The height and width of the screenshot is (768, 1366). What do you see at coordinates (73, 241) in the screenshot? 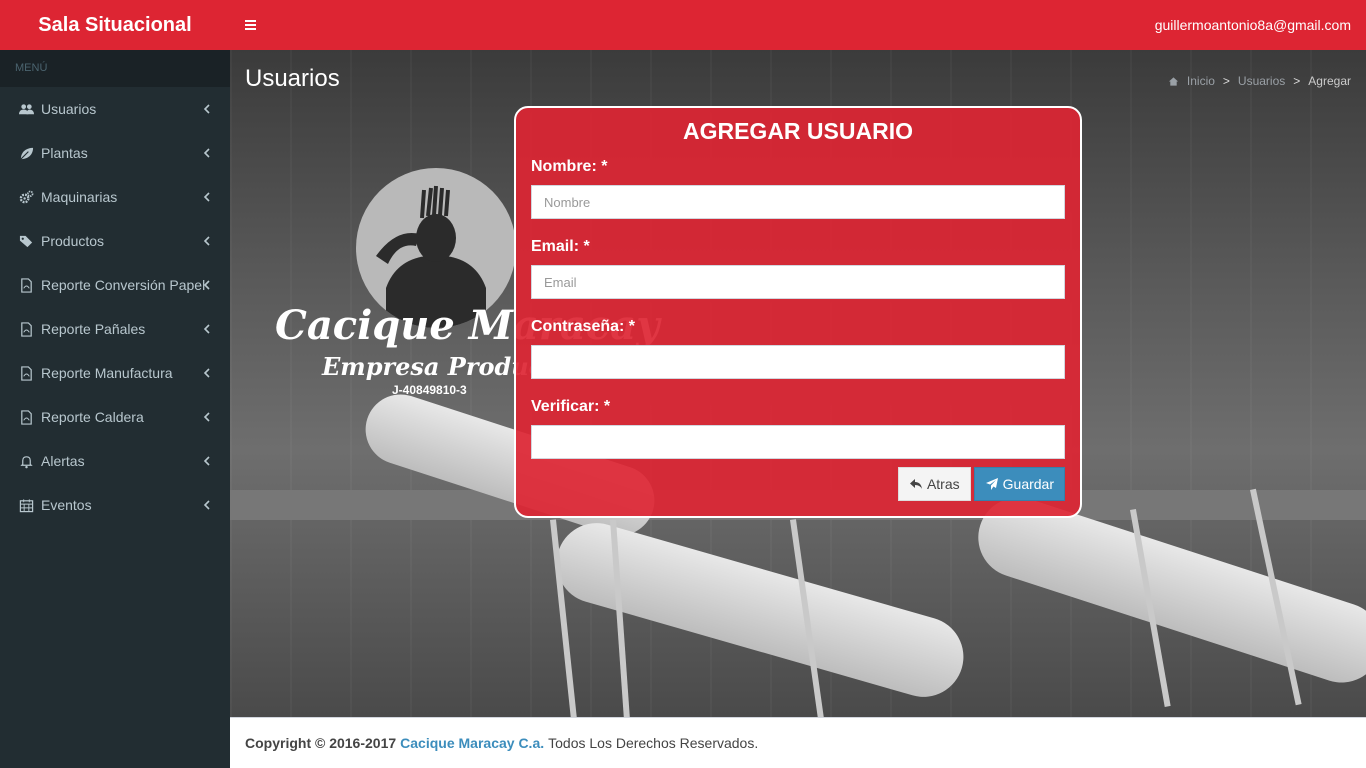
I see `sidebar-item-label: Productos` at bounding box center [73, 241].